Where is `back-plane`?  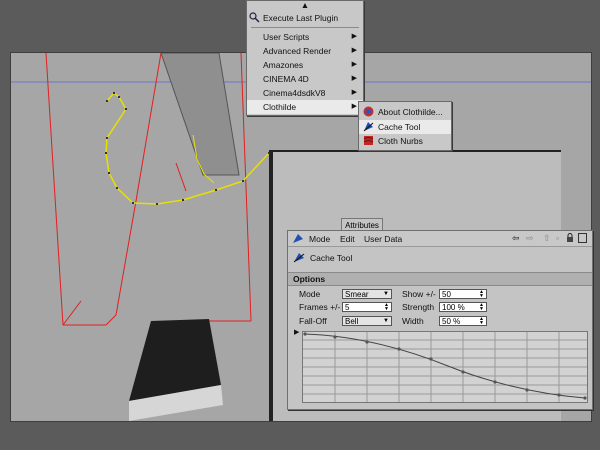
back-plane is located at coordinates (200, 114).